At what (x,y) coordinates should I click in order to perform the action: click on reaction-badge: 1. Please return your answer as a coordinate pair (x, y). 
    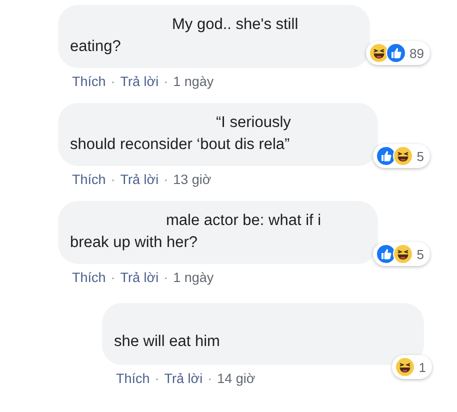
    Looking at the image, I should click on (412, 367).